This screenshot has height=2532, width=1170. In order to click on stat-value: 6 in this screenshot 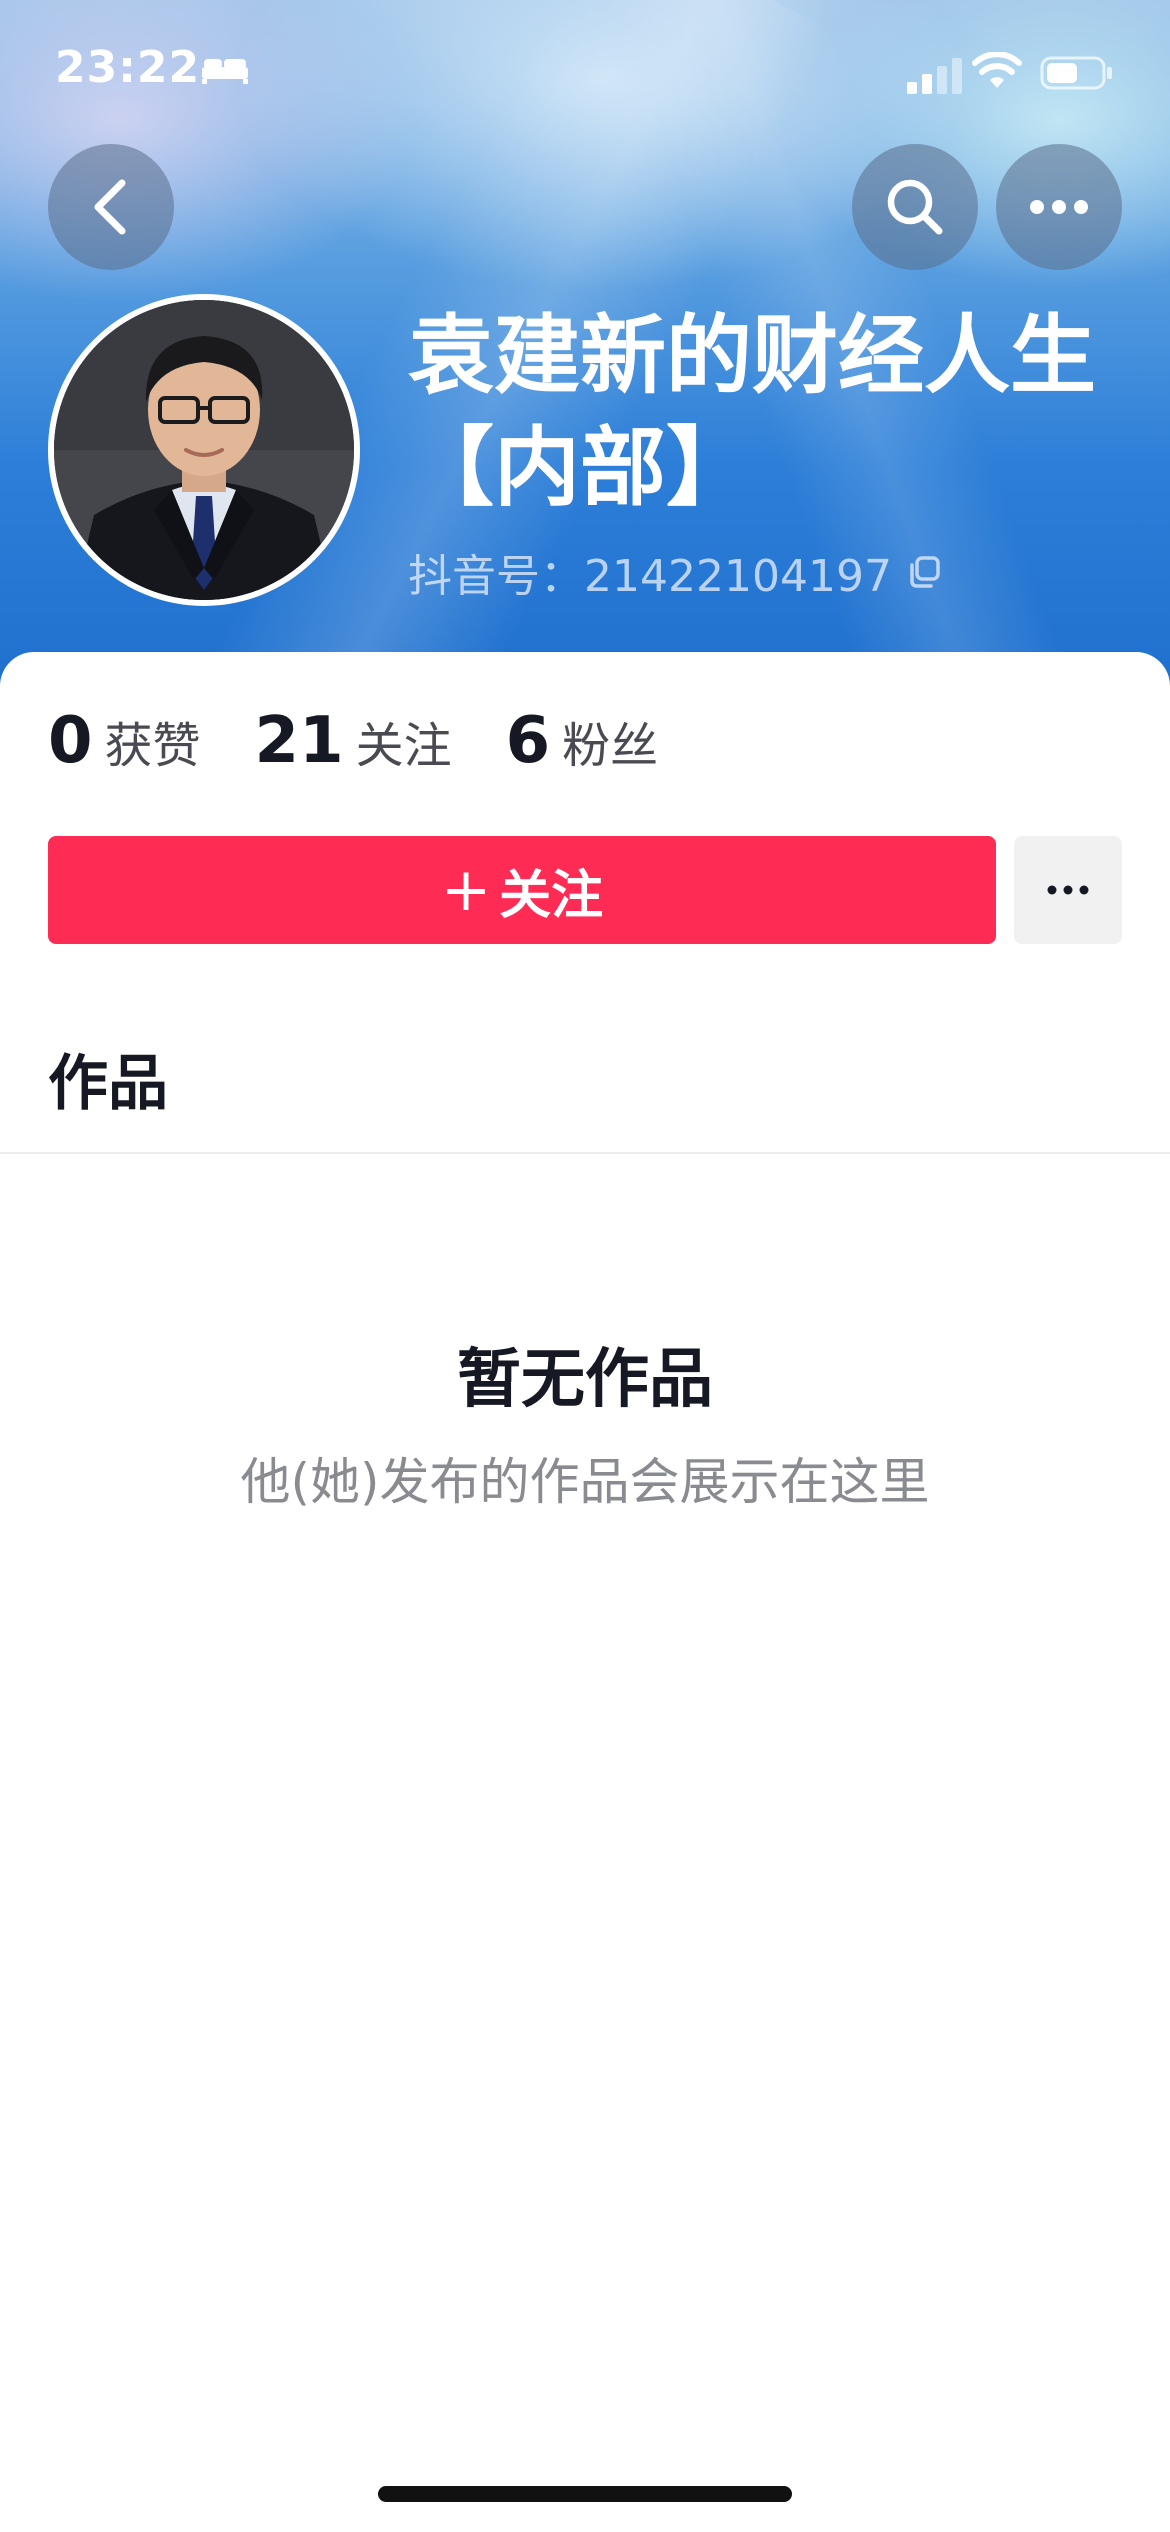, I will do `click(528, 741)`.